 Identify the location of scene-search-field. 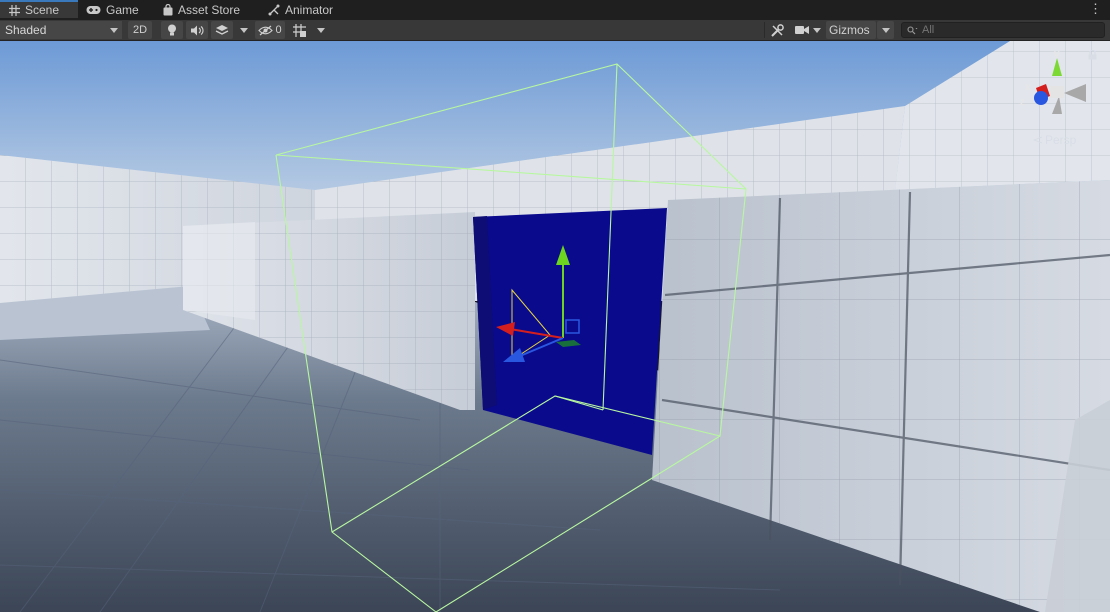
(1003, 30).